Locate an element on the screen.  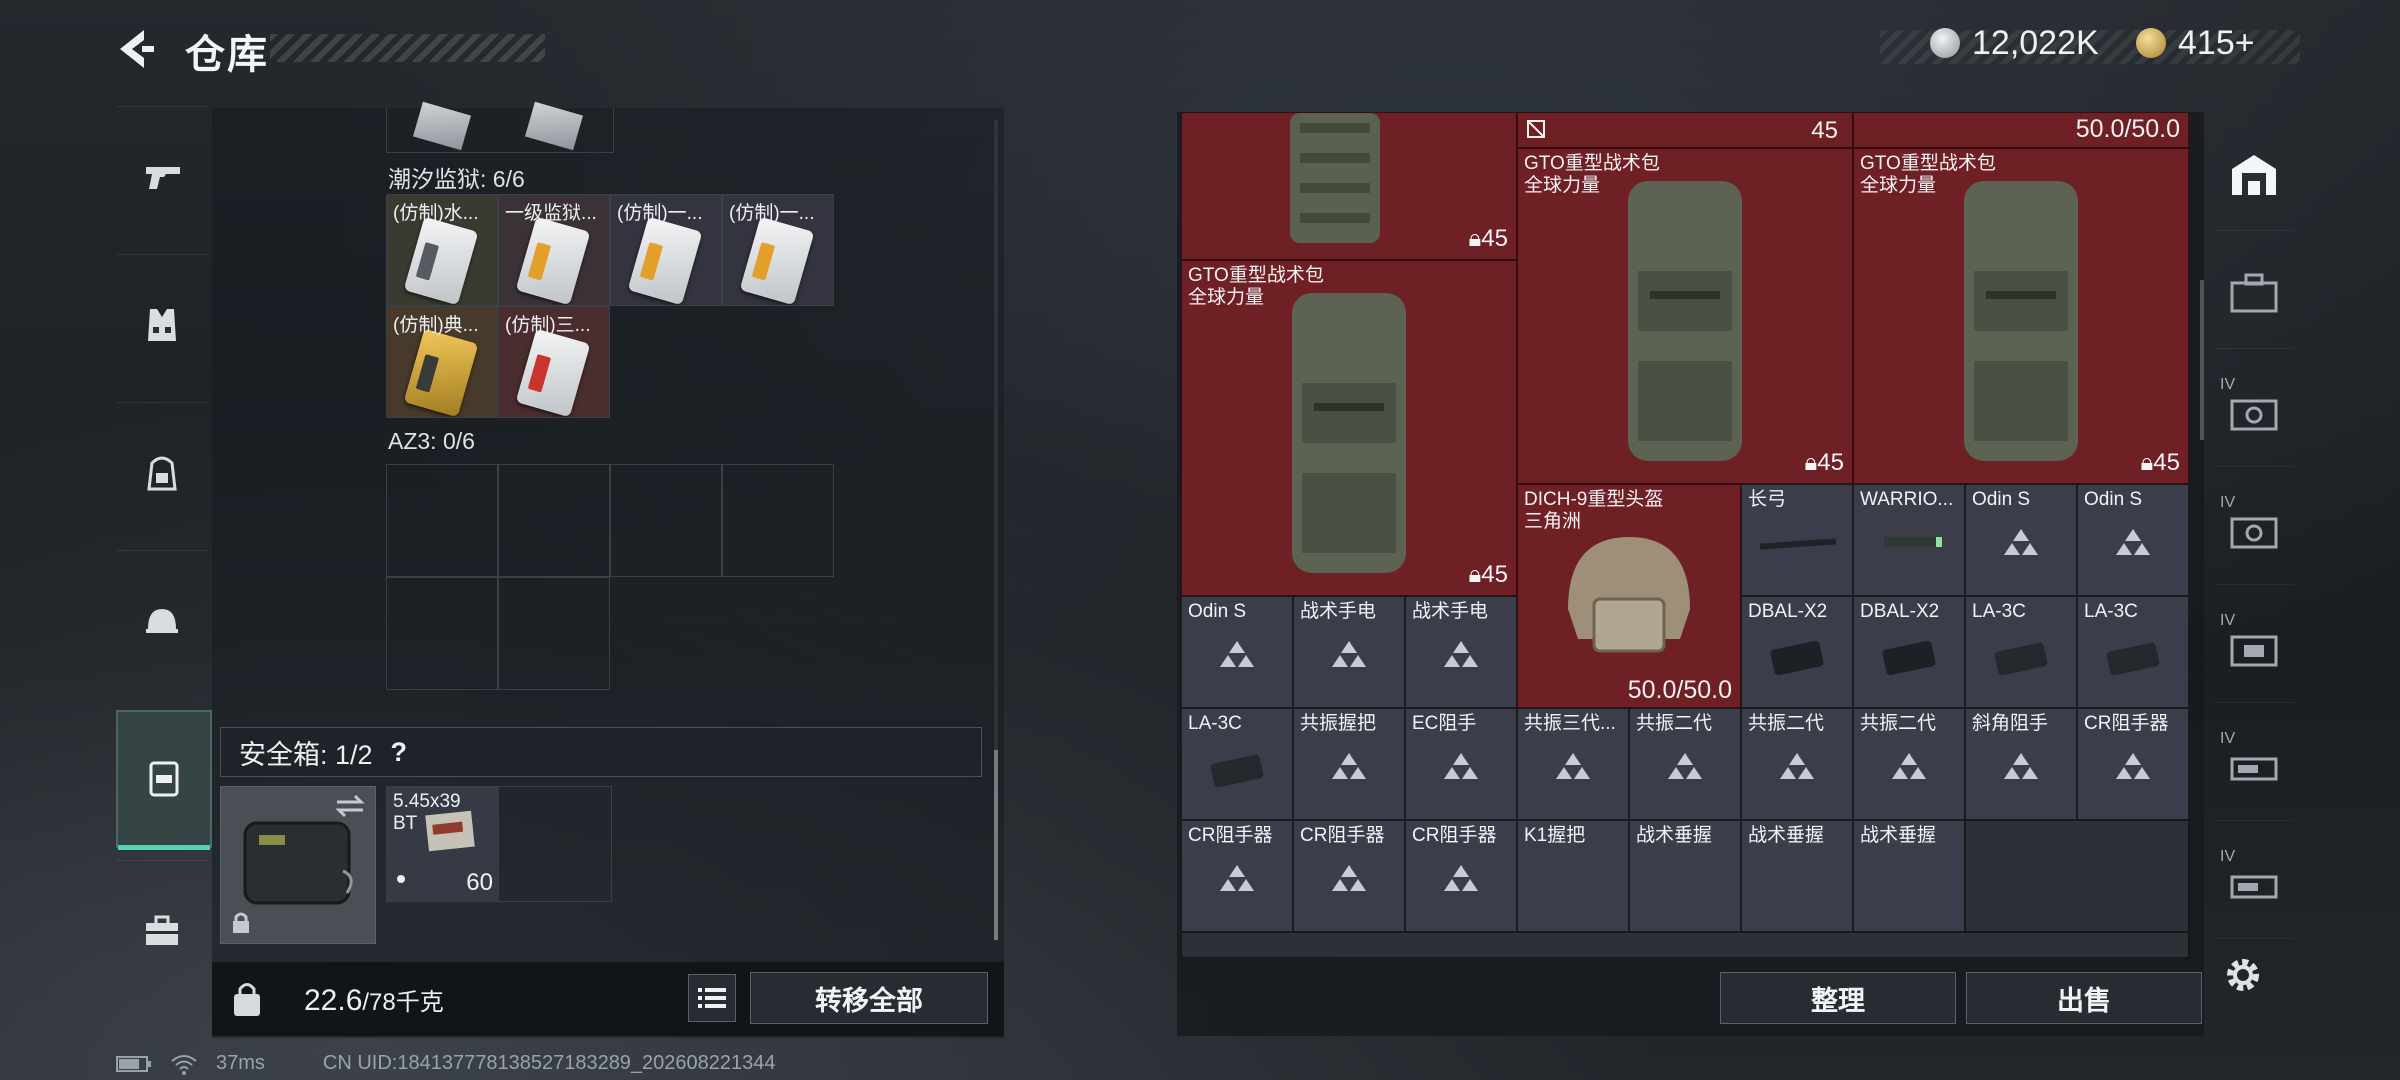
right-nav-iv-case-1: IV is located at coordinates (2254, 411).